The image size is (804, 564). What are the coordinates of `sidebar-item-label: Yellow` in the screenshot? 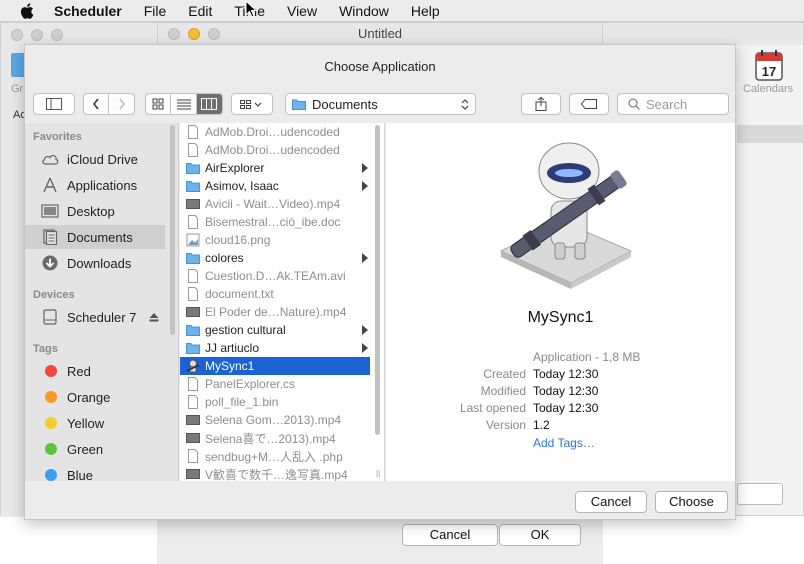 It's located at (86, 423).